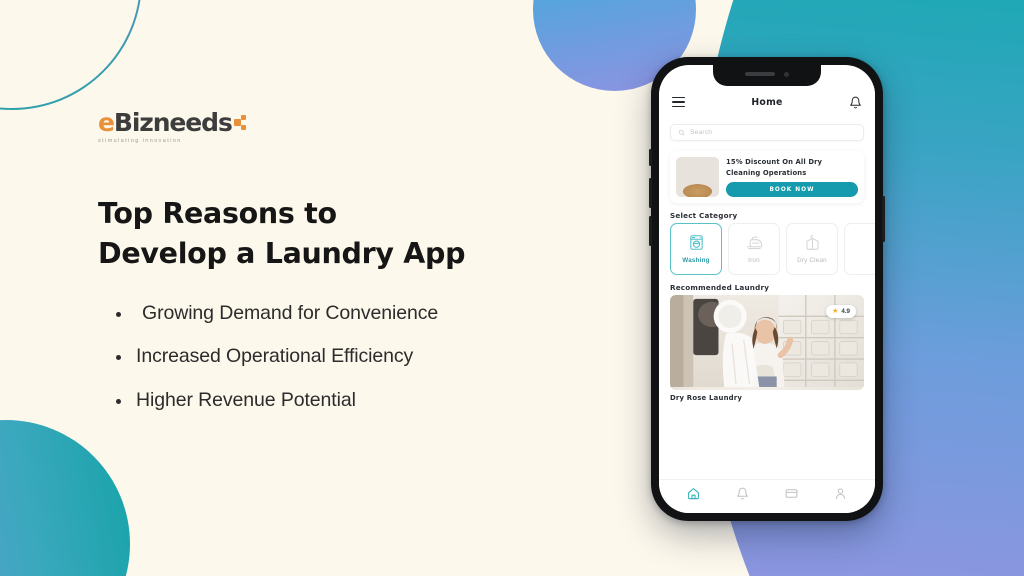 The width and height of the screenshot is (1024, 576). What do you see at coordinates (650, 193) in the screenshot?
I see `phone-volume-up-button` at bounding box center [650, 193].